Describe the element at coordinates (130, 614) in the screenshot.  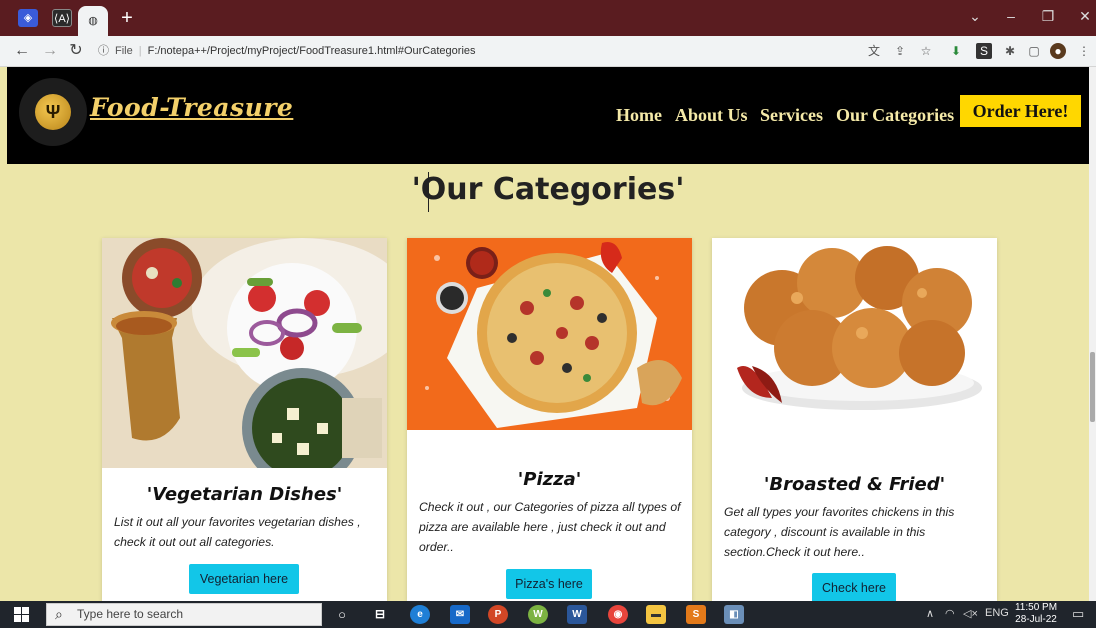
I see `taskbar-search-placeholder: Type here to search` at that location.